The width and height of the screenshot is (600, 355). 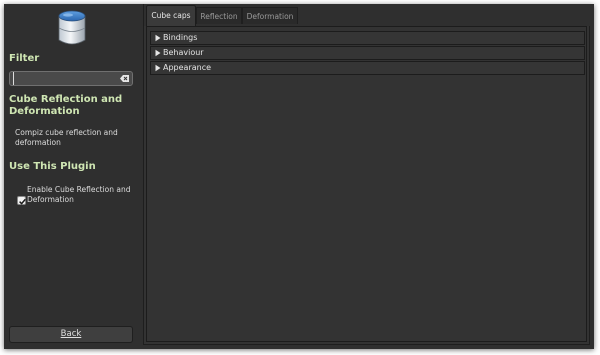 I want to click on tab-cube-caps: Cube caps, so click(x=171, y=15).